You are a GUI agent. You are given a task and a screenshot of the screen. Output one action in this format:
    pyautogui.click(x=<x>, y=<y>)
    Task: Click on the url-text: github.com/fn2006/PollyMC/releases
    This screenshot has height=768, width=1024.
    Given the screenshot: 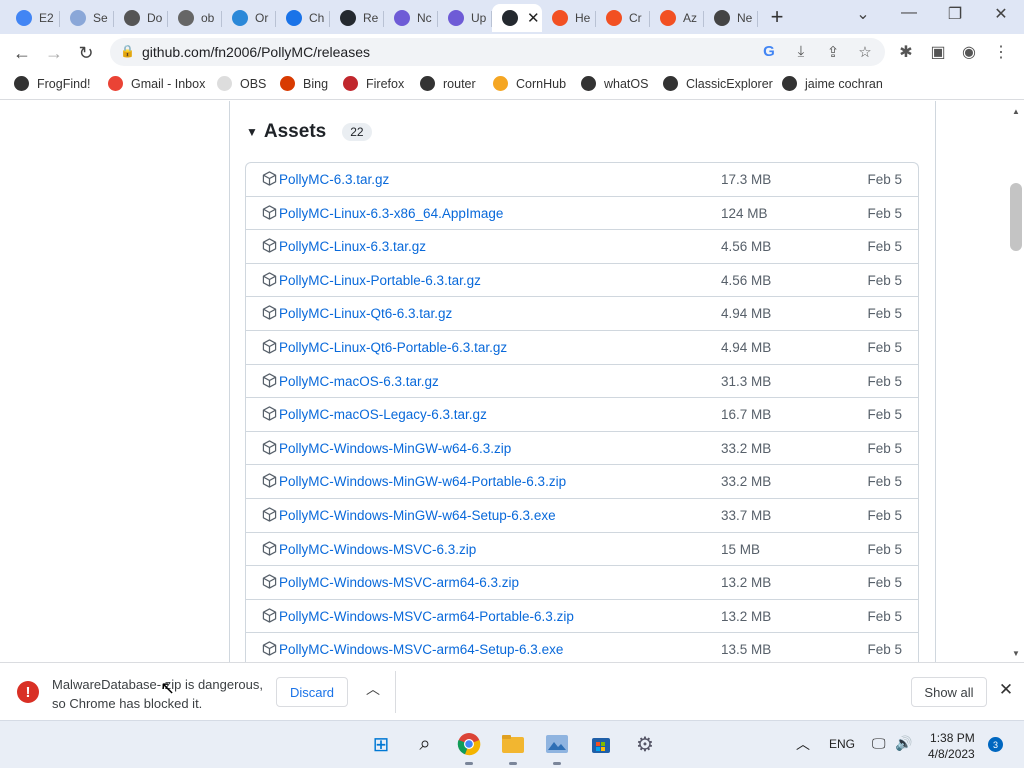 What is the action you would take?
    pyautogui.click(x=256, y=52)
    